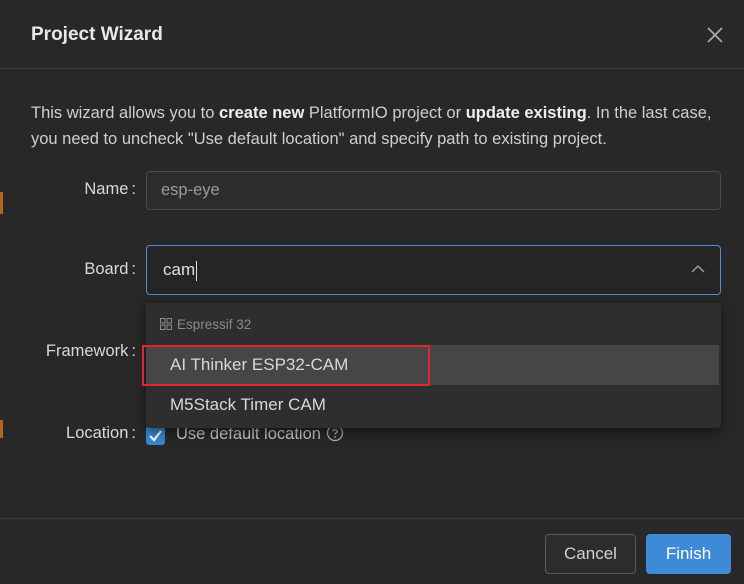  Describe the element at coordinates (97, 34) in the screenshot. I see `dialog-title: Project Wizard` at that location.